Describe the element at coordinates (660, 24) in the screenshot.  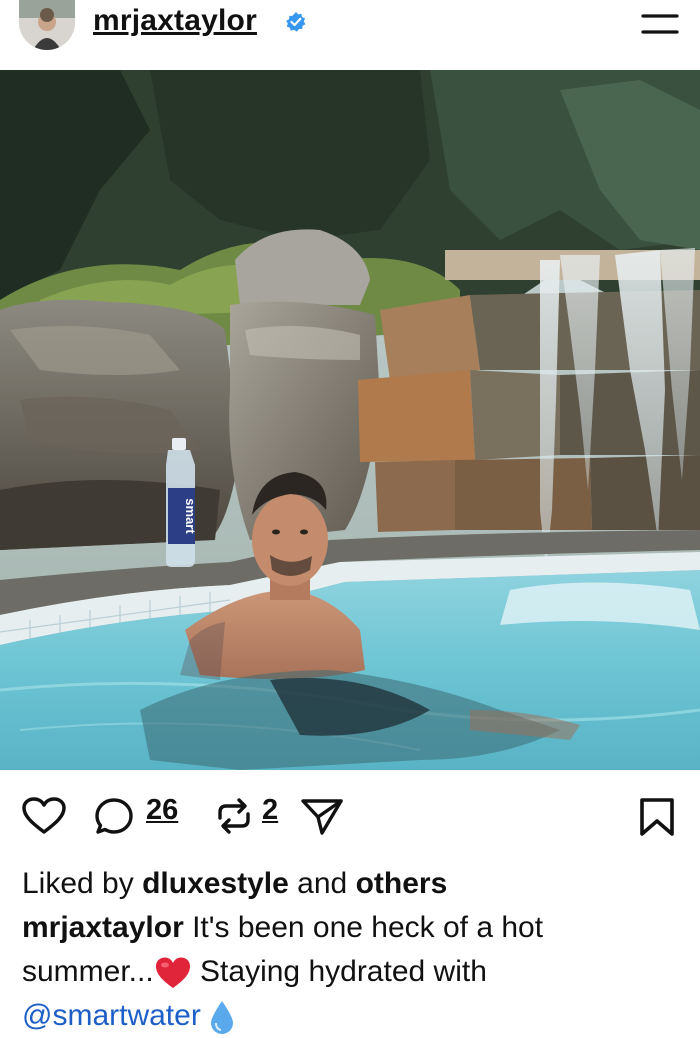
I see `menu-icon` at that location.